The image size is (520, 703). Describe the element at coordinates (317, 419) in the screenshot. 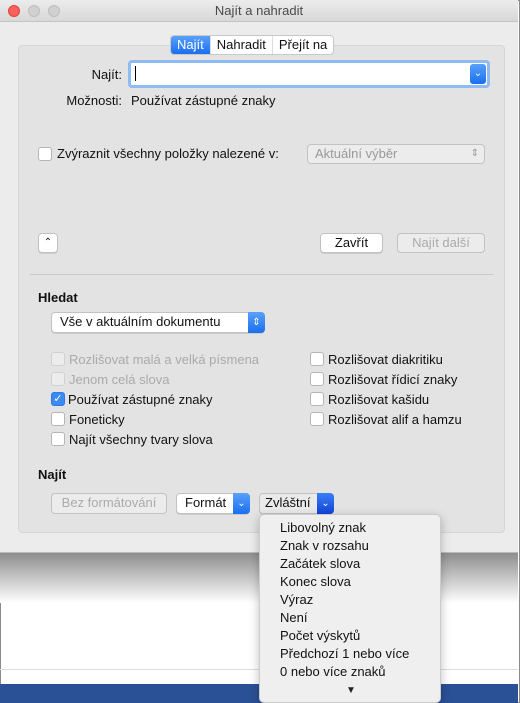

I see `alef-hamza-checkbox` at that location.